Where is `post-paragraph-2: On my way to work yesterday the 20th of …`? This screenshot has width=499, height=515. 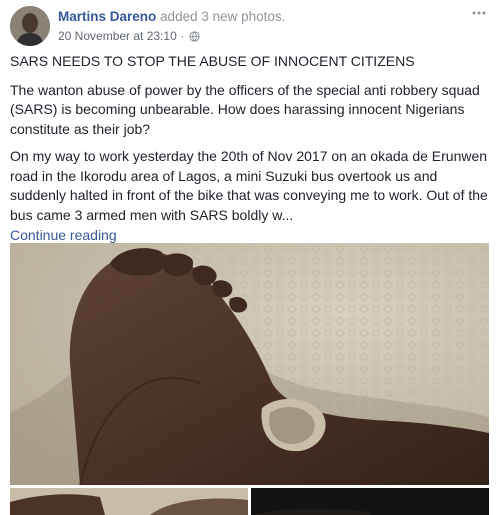
post-paragraph-2: On my way to work yesterday the 20th of … is located at coordinates (249, 185).